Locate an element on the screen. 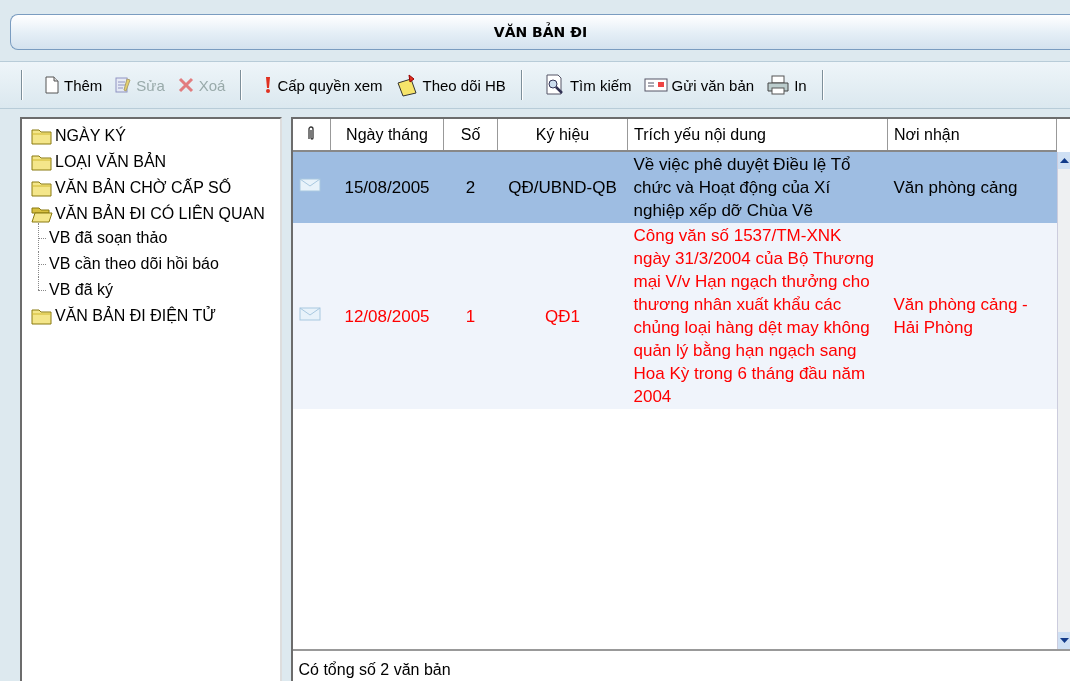  tree-item: VĂN BẢN ĐI CÓ LIÊN QUAN is located at coordinates (160, 214).